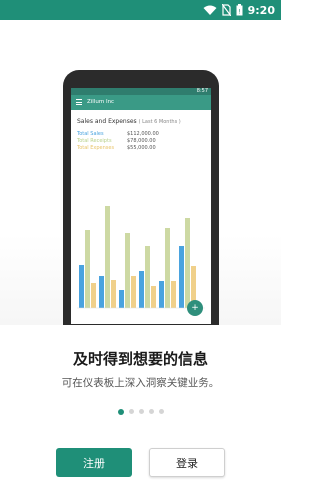  What do you see at coordinates (143, 134) in the screenshot?
I see `legend-value-sales: $112,000.00` at bounding box center [143, 134].